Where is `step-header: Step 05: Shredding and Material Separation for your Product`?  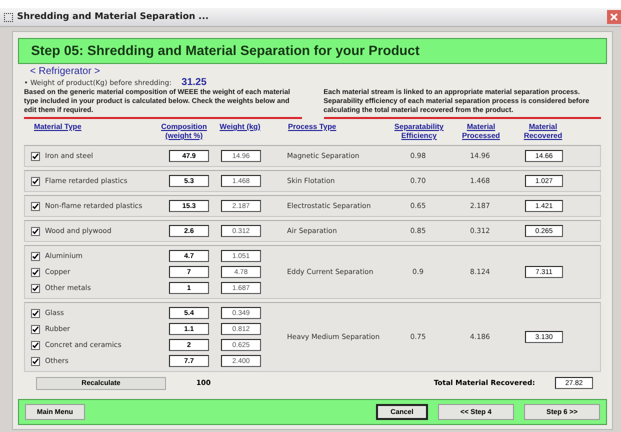 step-header: Step 05: Shredding and Material Separation for your Product is located at coordinates (312, 51).